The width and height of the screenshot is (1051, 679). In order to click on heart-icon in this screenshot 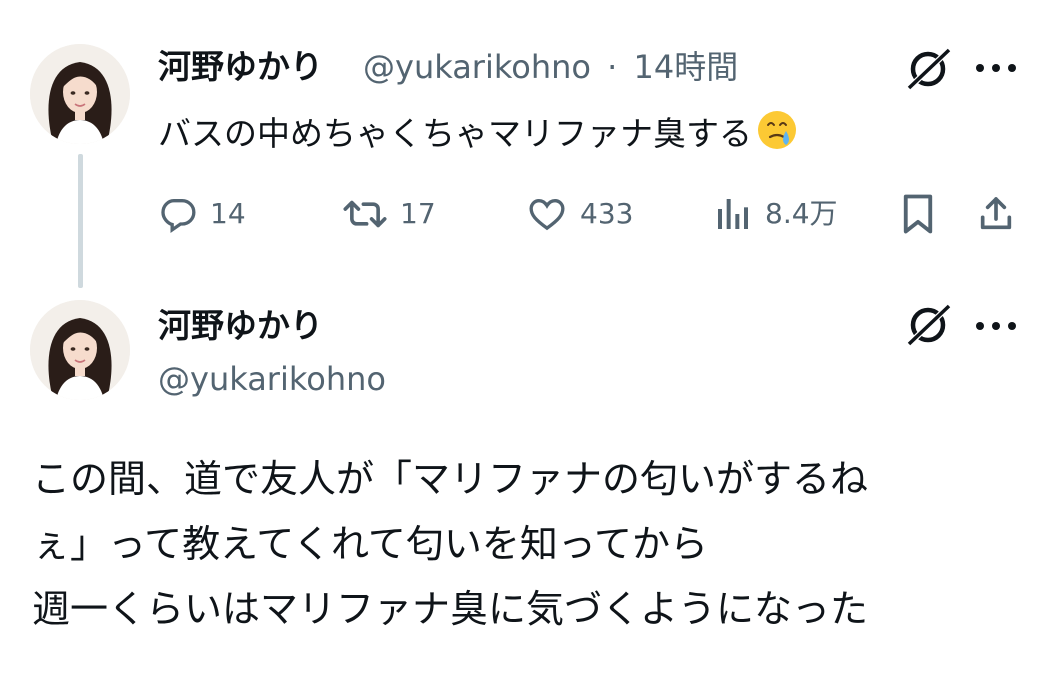, I will do `click(547, 214)`.